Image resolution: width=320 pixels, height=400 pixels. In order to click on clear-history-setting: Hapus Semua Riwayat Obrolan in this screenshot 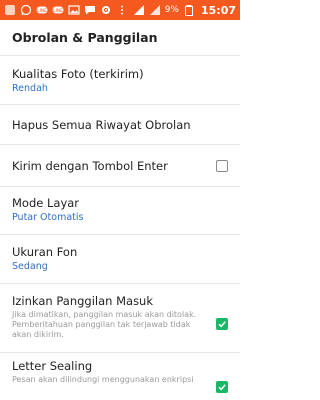, I will do `click(120, 125)`.